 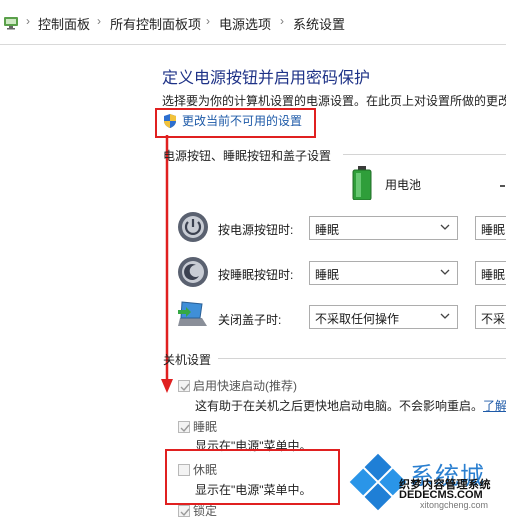 I want to click on control-panel-icon, so click(x=11, y=22).